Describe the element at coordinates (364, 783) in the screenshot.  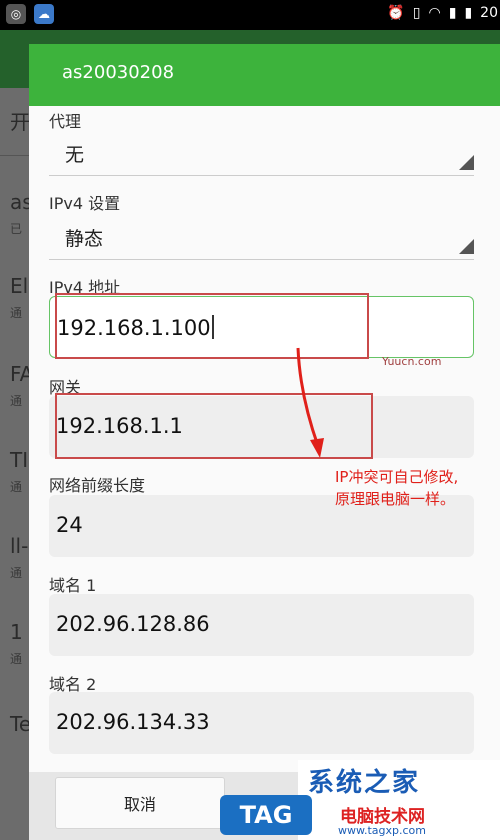
I see `watermark-logo: 系统之家` at that location.